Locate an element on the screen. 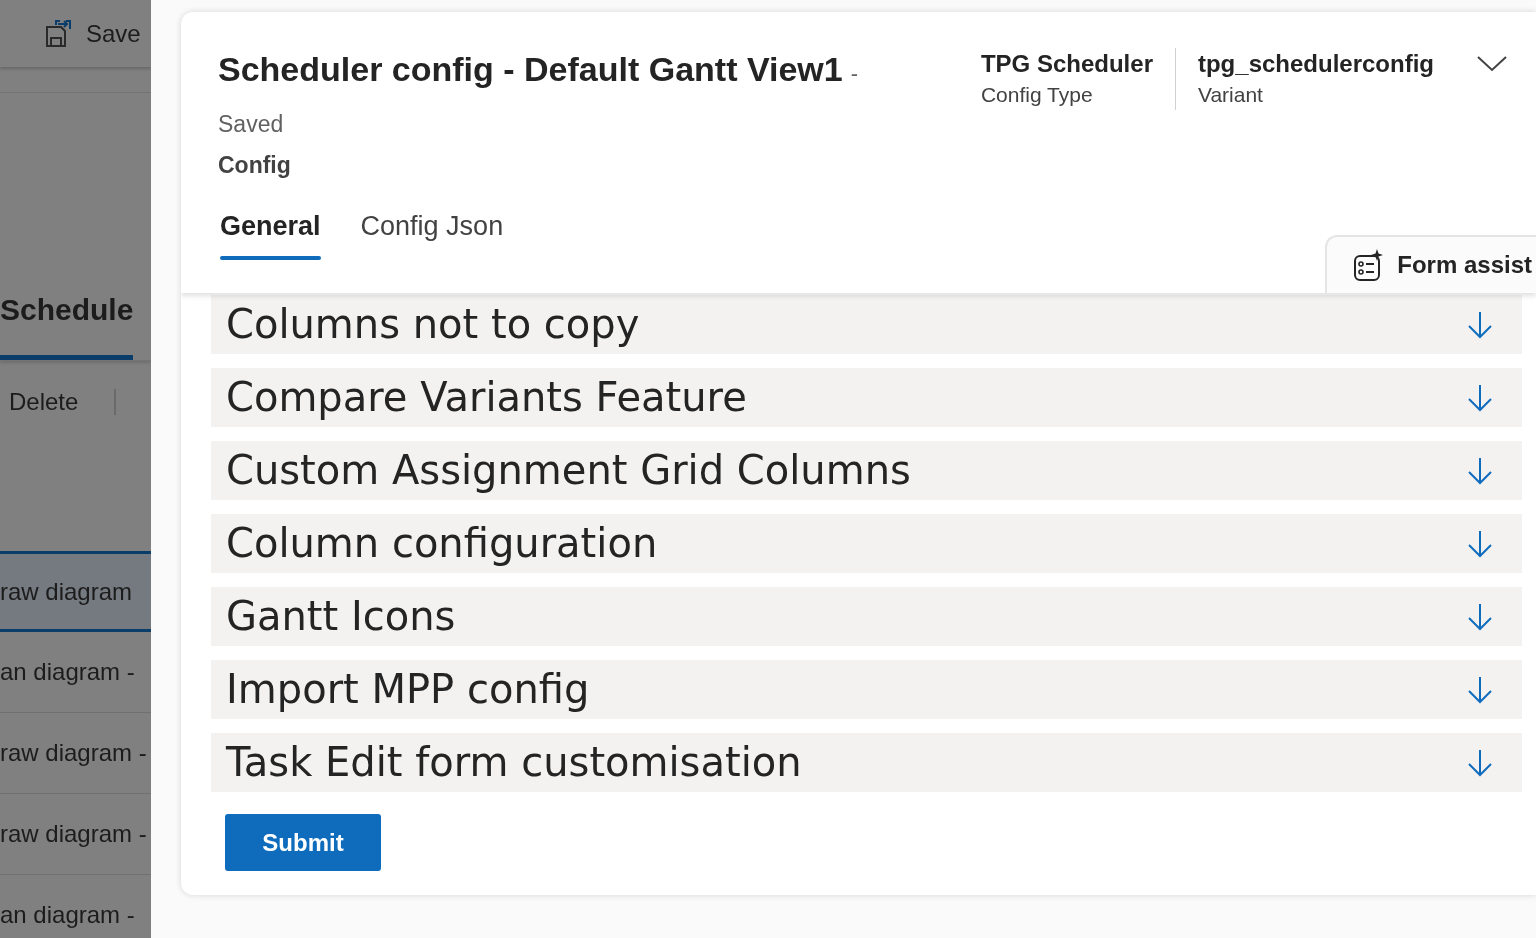 This screenshot has height=938, width=1536. accordion-section: Columns not to copy is located at coordinates (866, 324).